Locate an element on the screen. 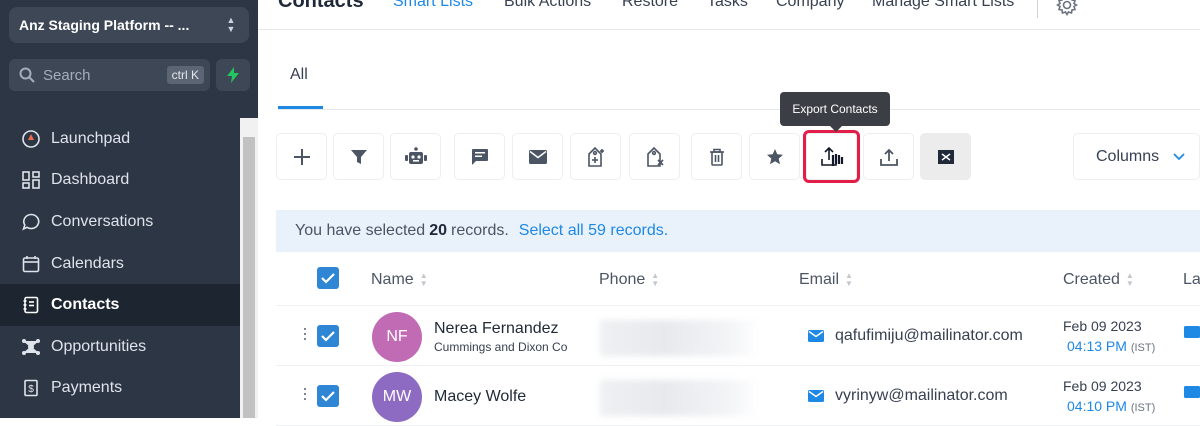 The width and height of the screenshot is (1200, 426). created-time: 04:13 PM (IST) is located at coordinates (1111, 346).